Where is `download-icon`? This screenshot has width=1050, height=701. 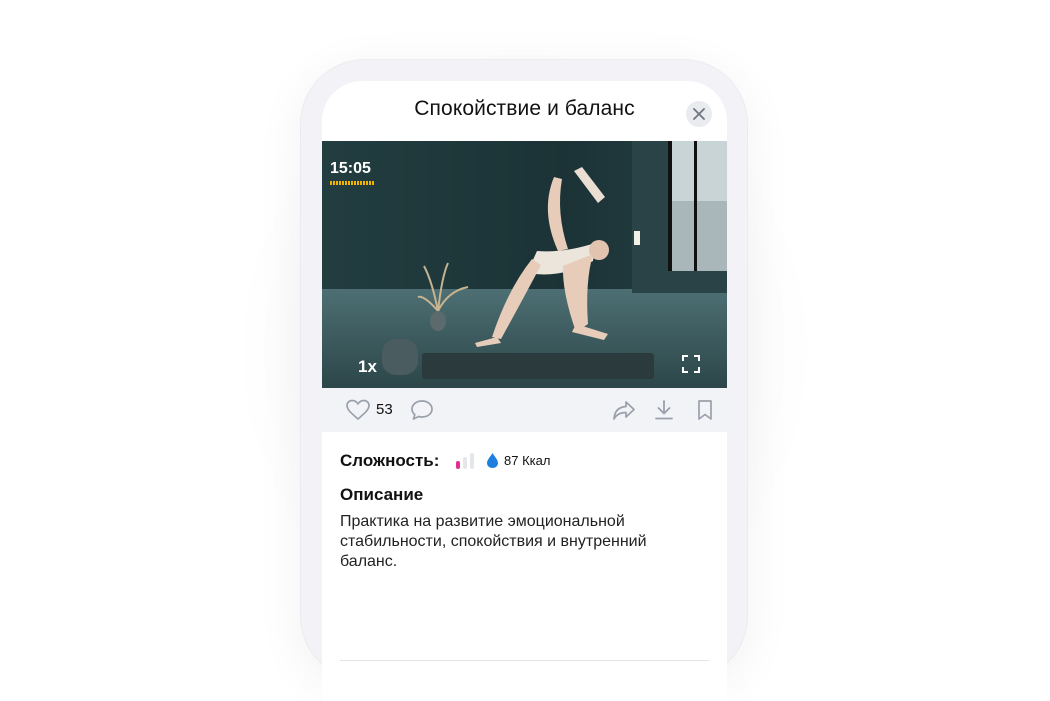
download-icon is located at coordinates (664, 410).